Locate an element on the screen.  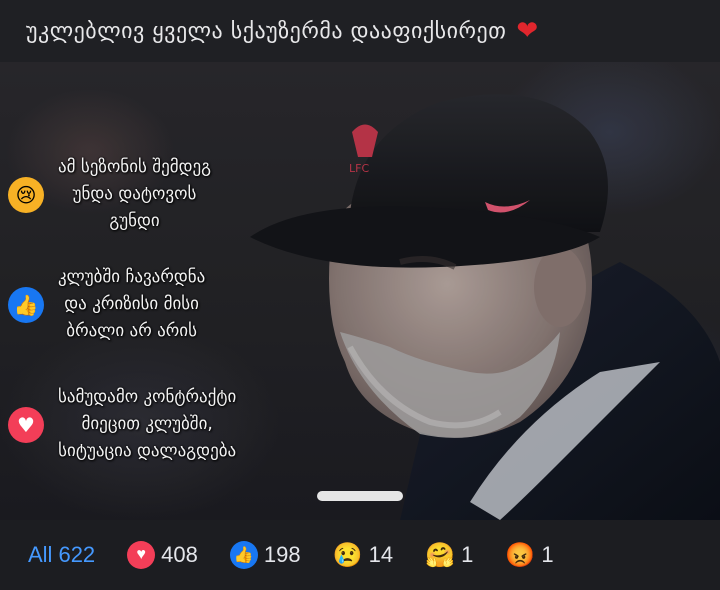
thumbs-up-icon: 👍 is located at coordinates (26, 304).